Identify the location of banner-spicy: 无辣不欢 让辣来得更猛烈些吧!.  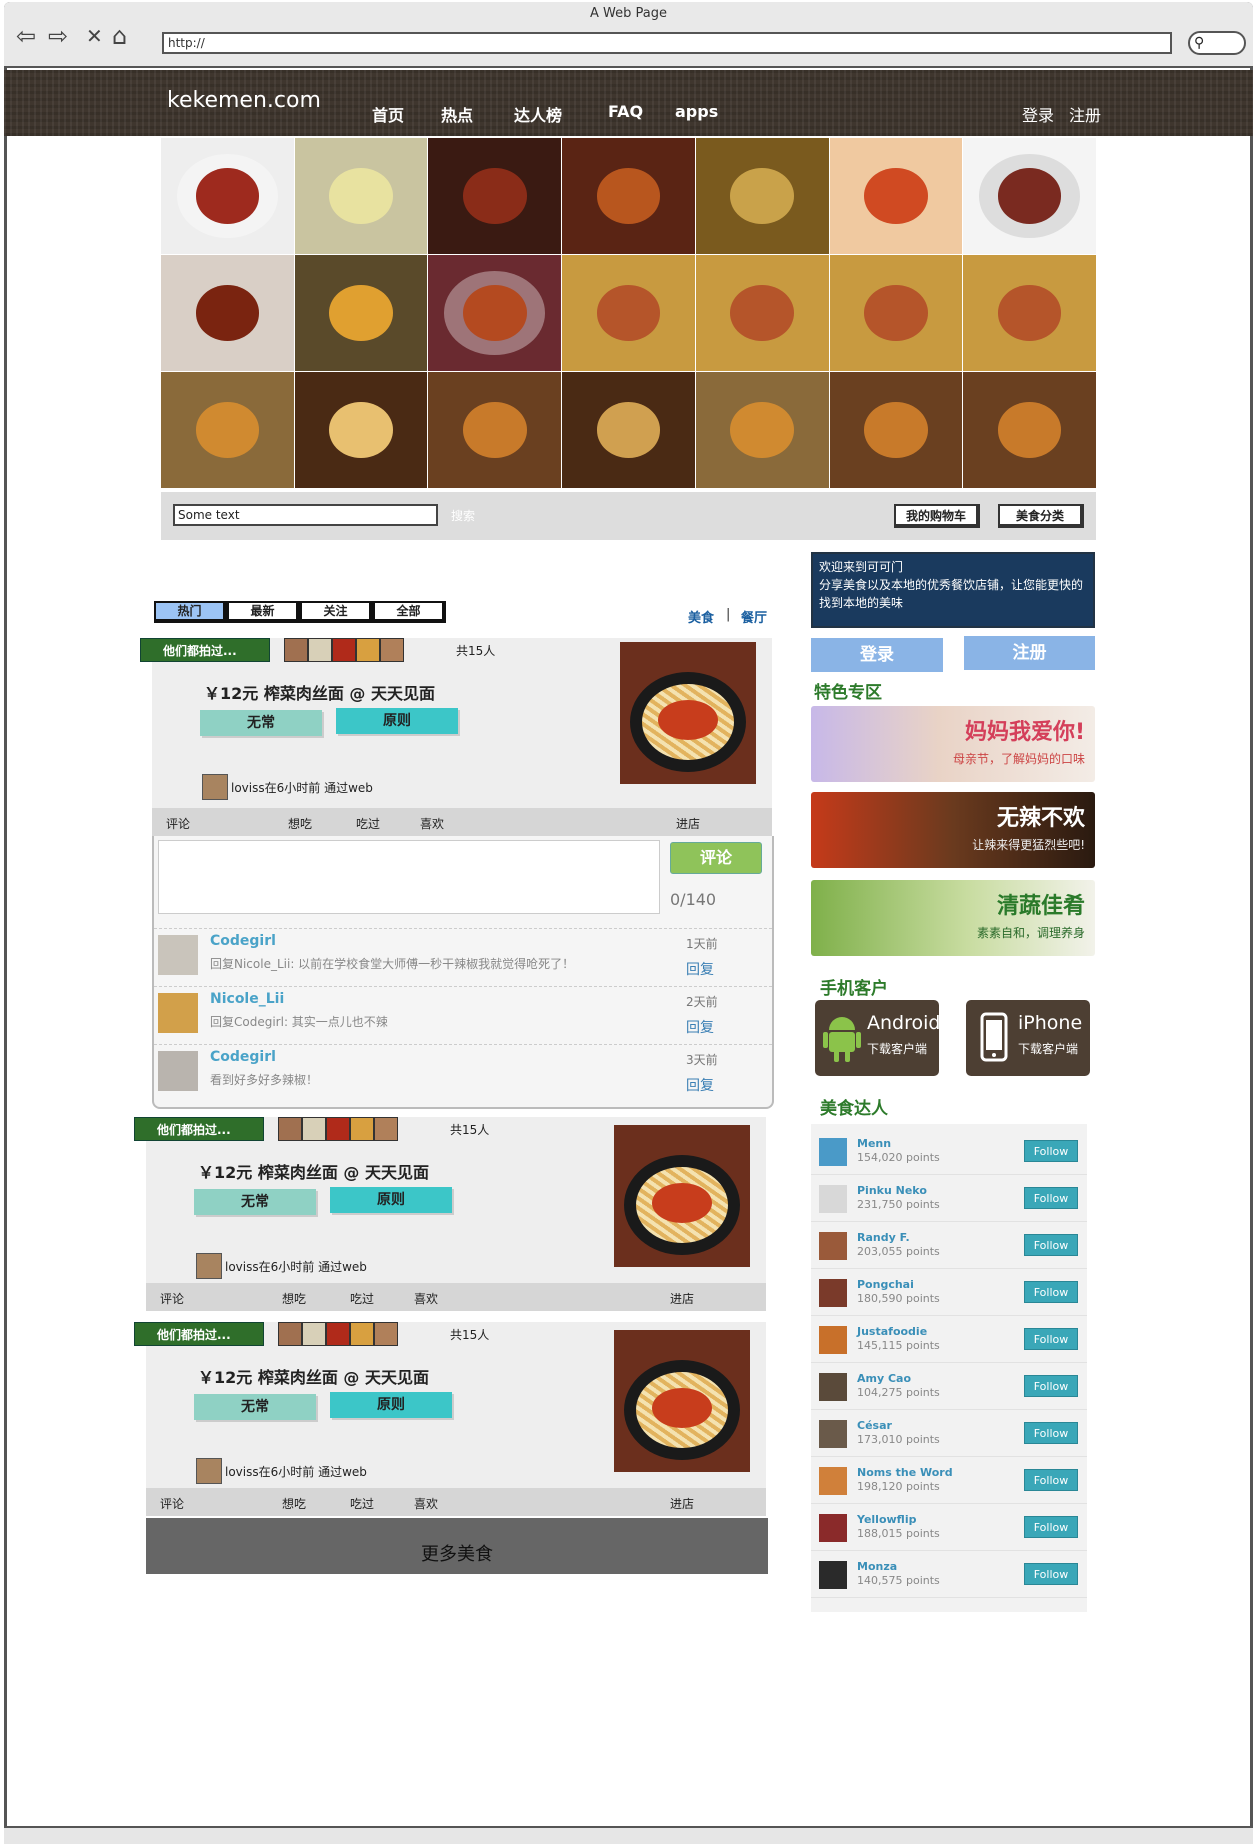
(953, 830).